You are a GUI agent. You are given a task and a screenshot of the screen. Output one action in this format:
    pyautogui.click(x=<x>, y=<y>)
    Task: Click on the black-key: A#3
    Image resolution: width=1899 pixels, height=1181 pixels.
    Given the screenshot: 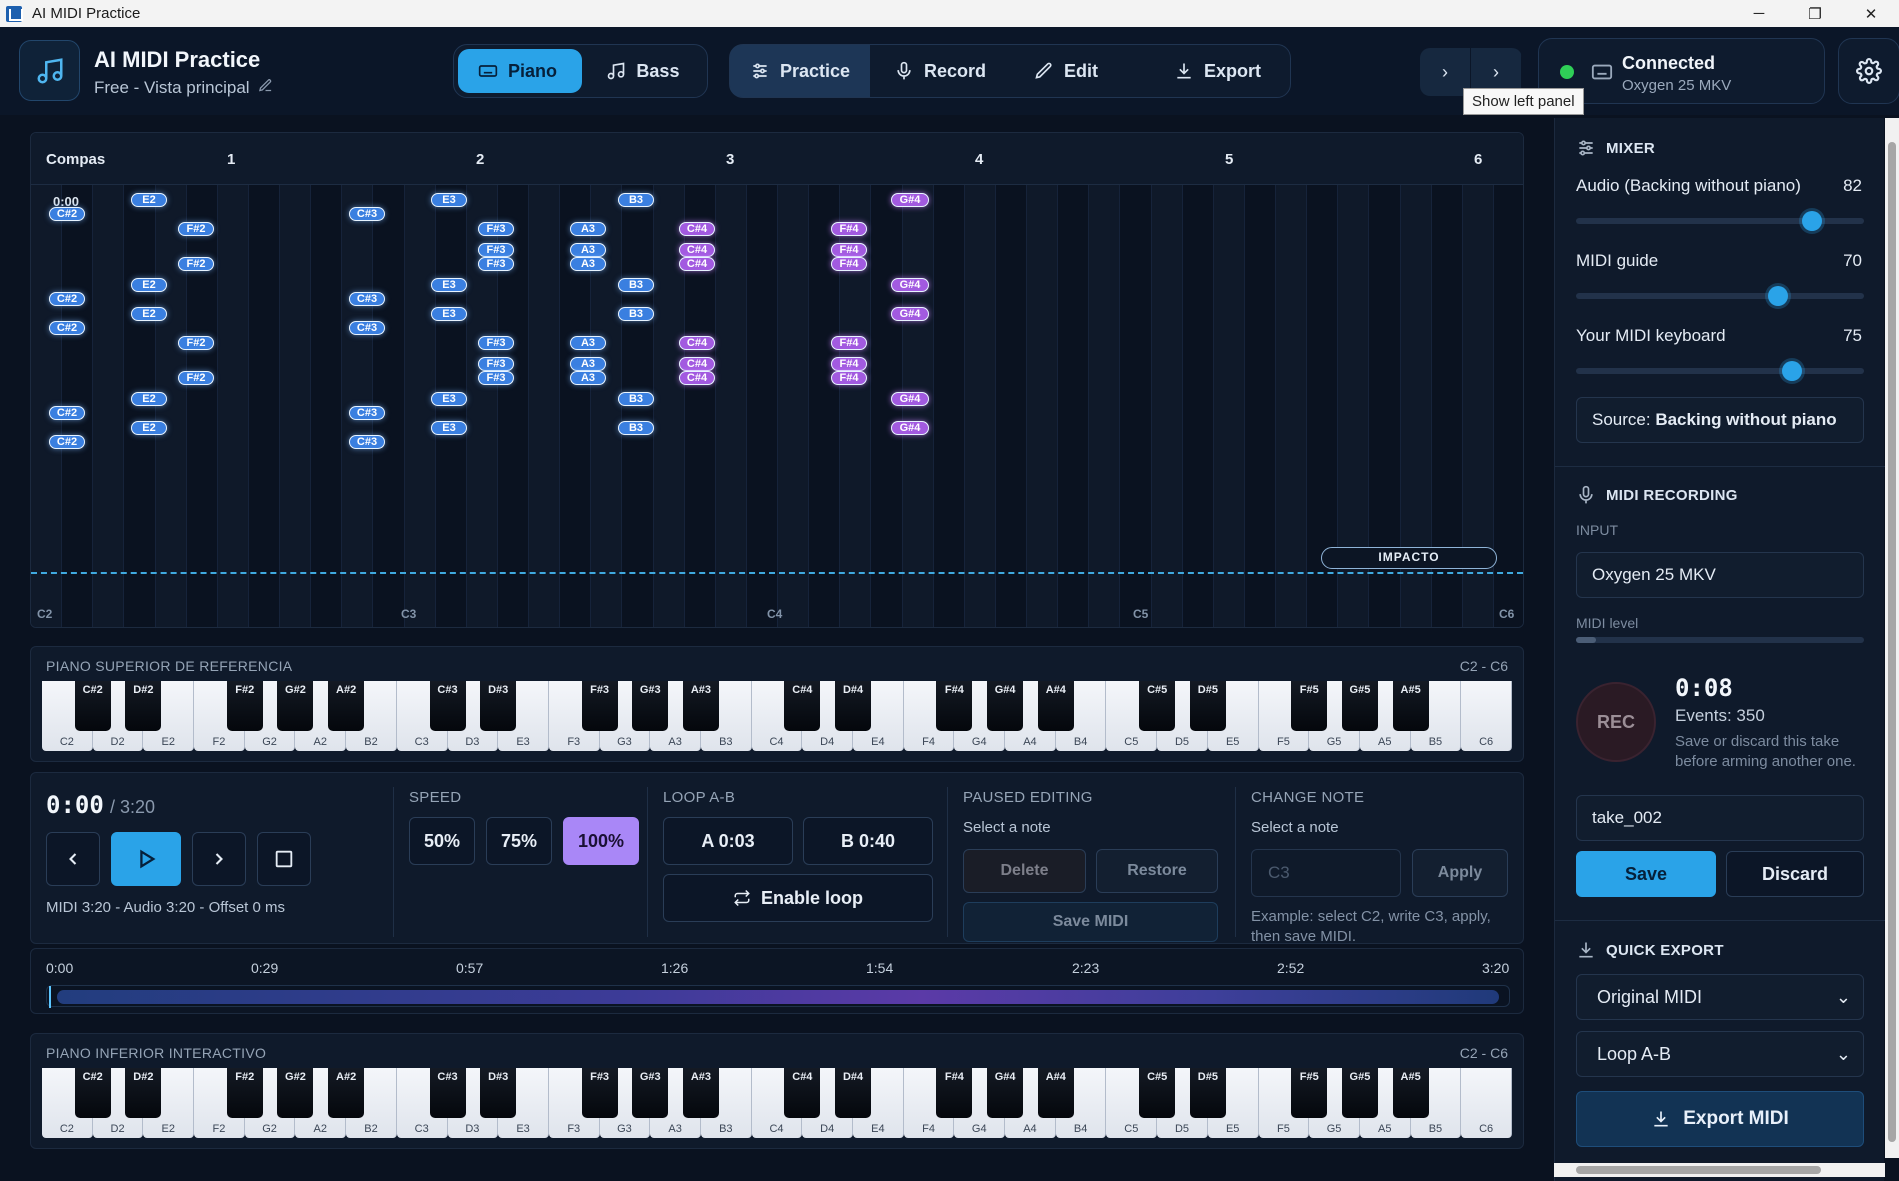 What is the action you would take?
    pyautogui.click(x=700, y=1093)
    